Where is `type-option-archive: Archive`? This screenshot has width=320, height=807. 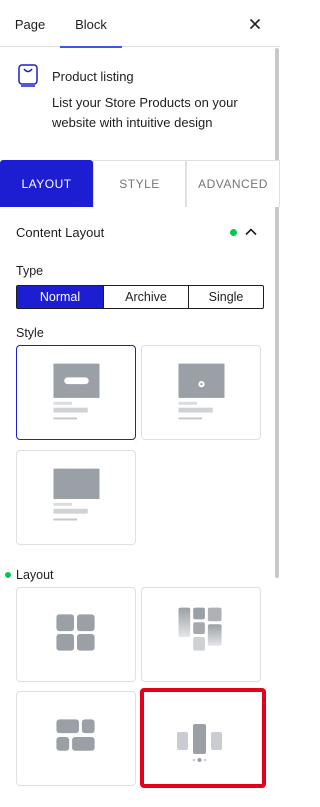
type-option-archive: Archive is located at coordinates (145, 297).